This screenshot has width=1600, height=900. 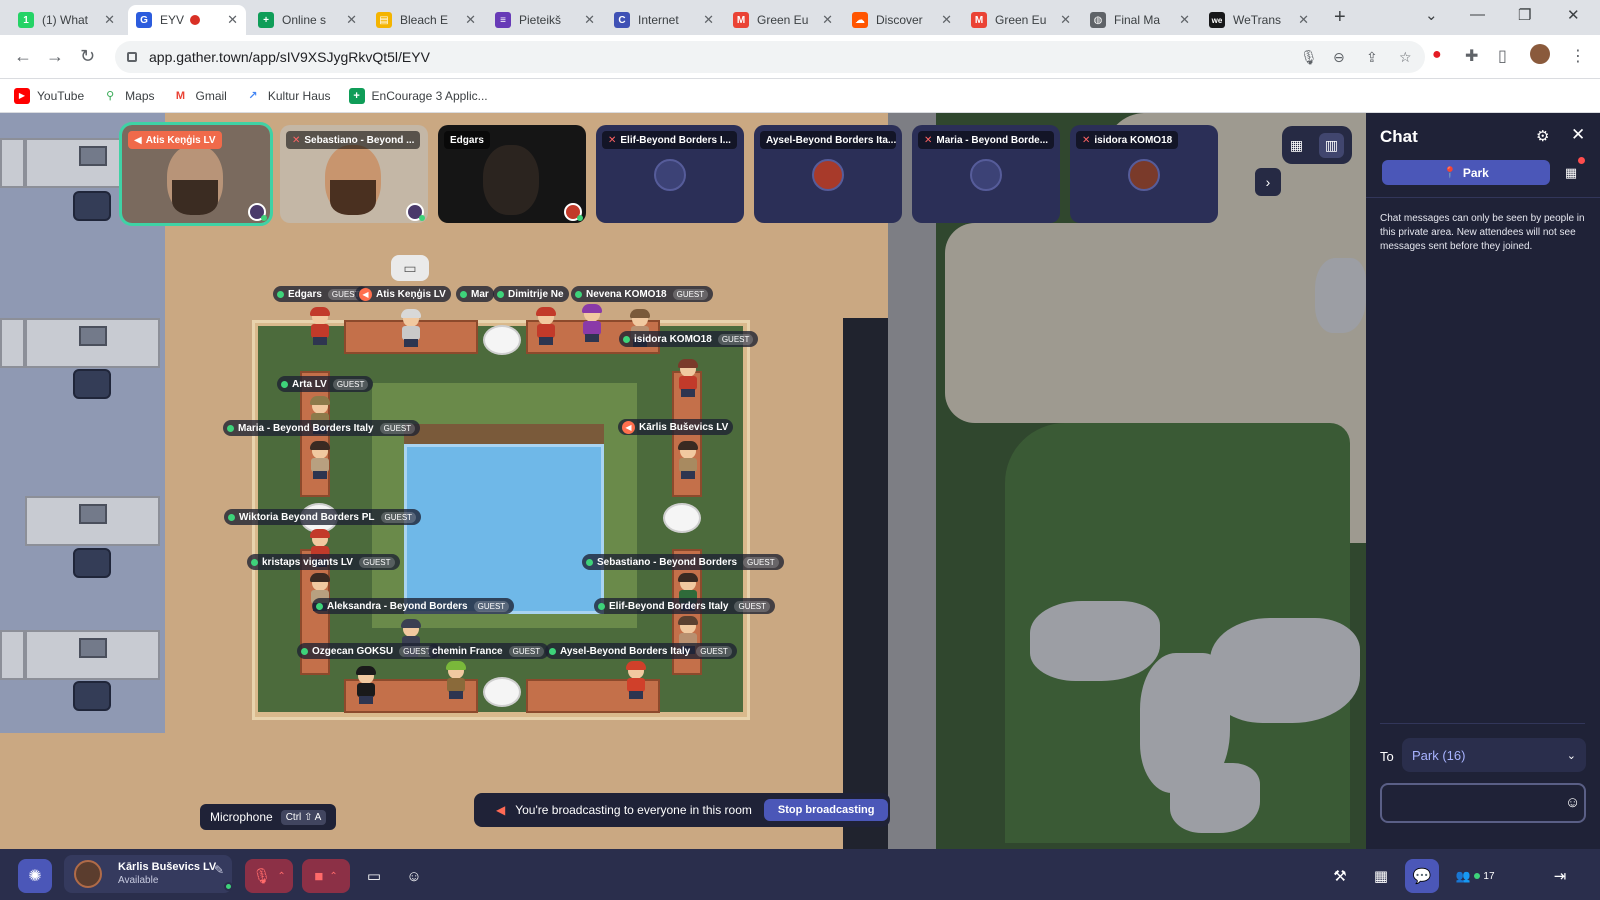 I want to click on nametag: Mar, so click(x=475, y=294).